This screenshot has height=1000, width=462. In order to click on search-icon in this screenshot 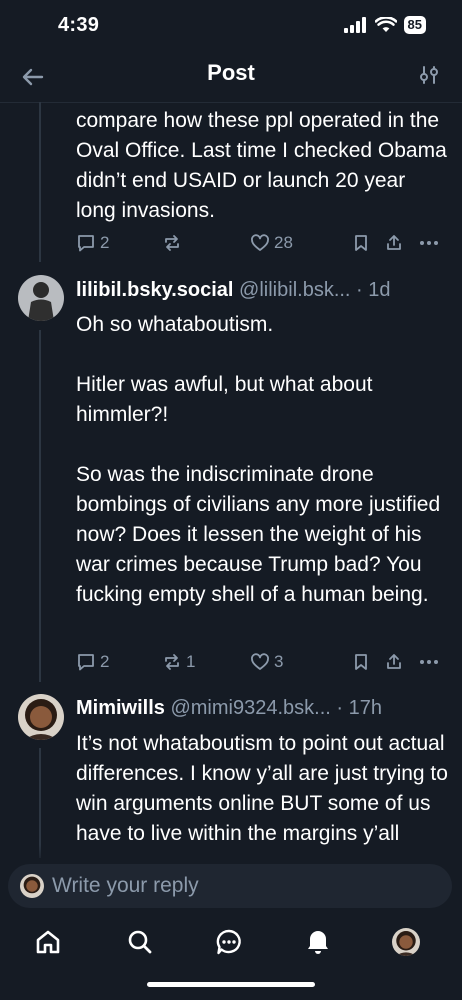, I will do `click(140, 942)`.